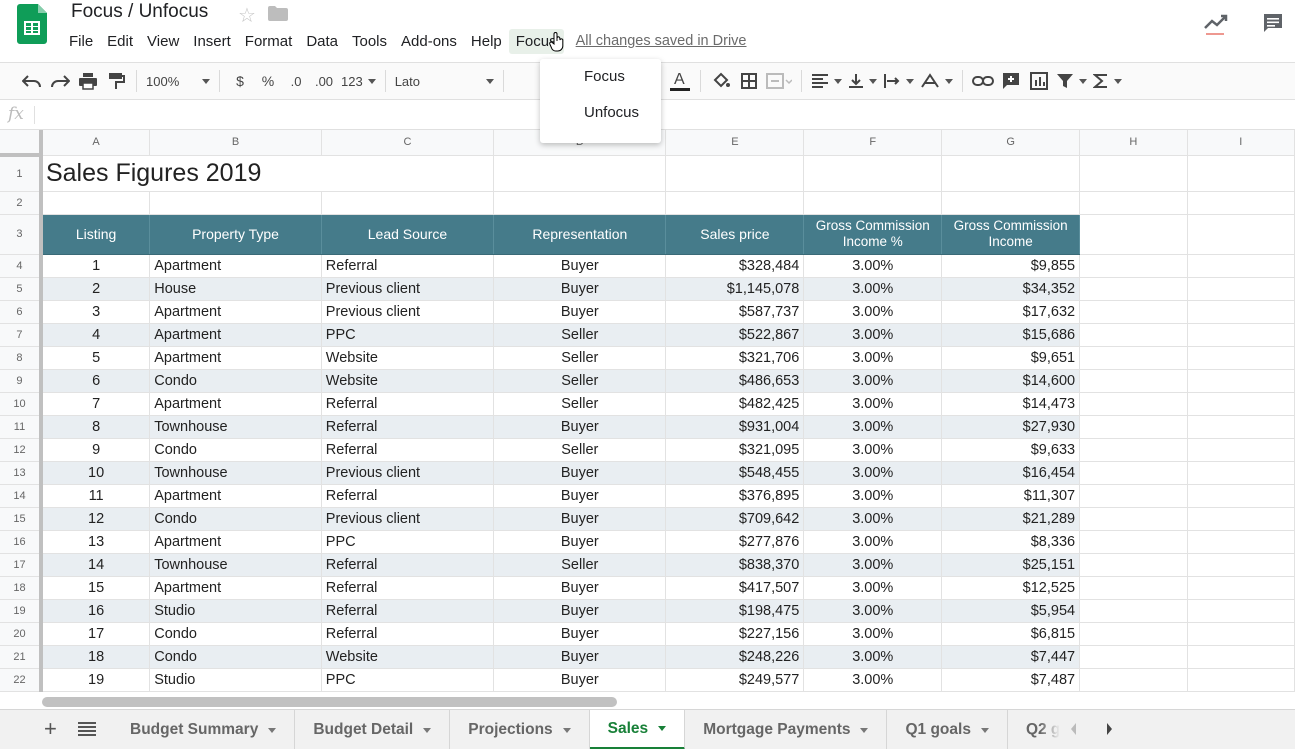 The width and height of the screenshot is (1295, 749). I want to click on listing-cell: 18, so click(95, 657).